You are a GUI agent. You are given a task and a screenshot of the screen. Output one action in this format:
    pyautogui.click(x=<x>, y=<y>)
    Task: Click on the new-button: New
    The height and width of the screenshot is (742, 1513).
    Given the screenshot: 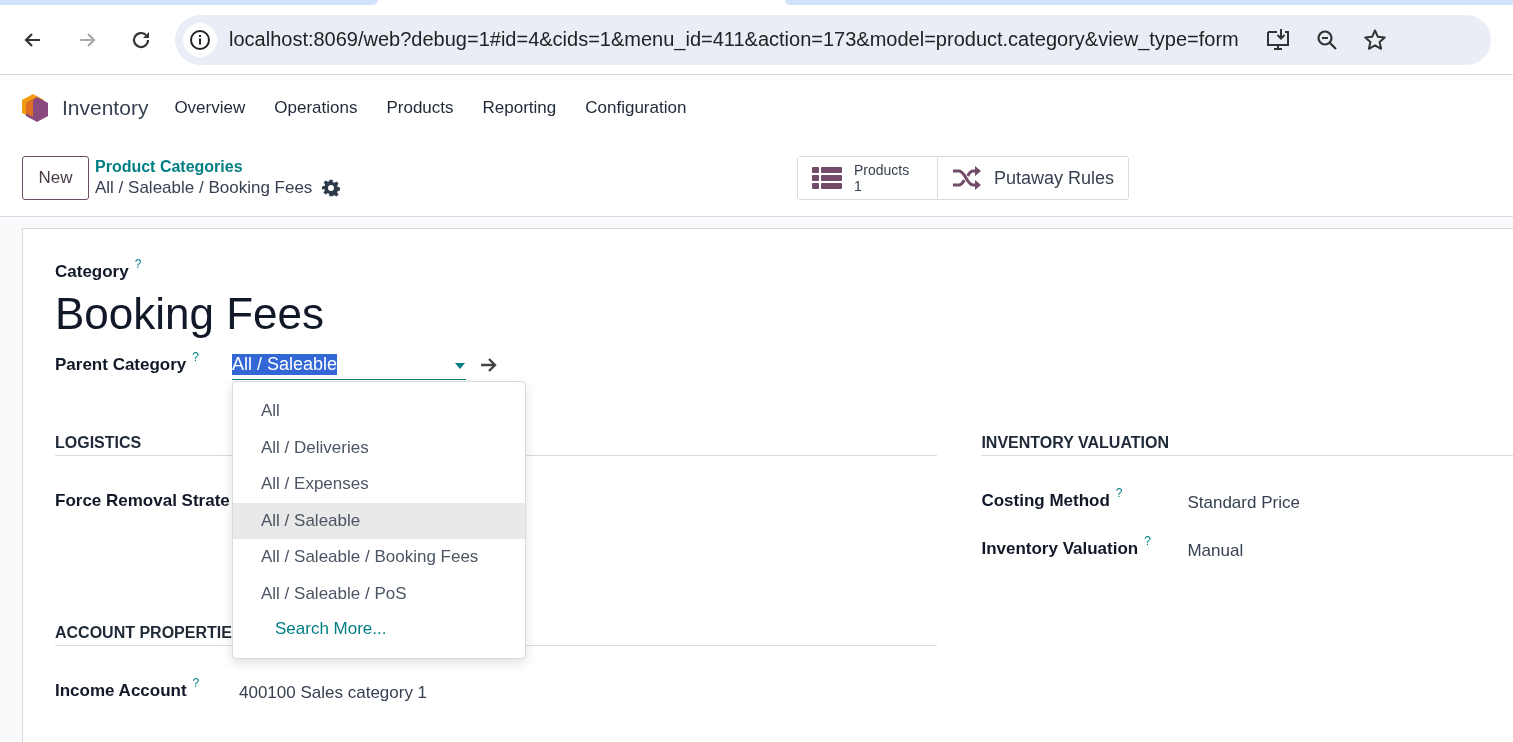 What is the action you would take?
    pyautogui.click(x=55, y=178)
    